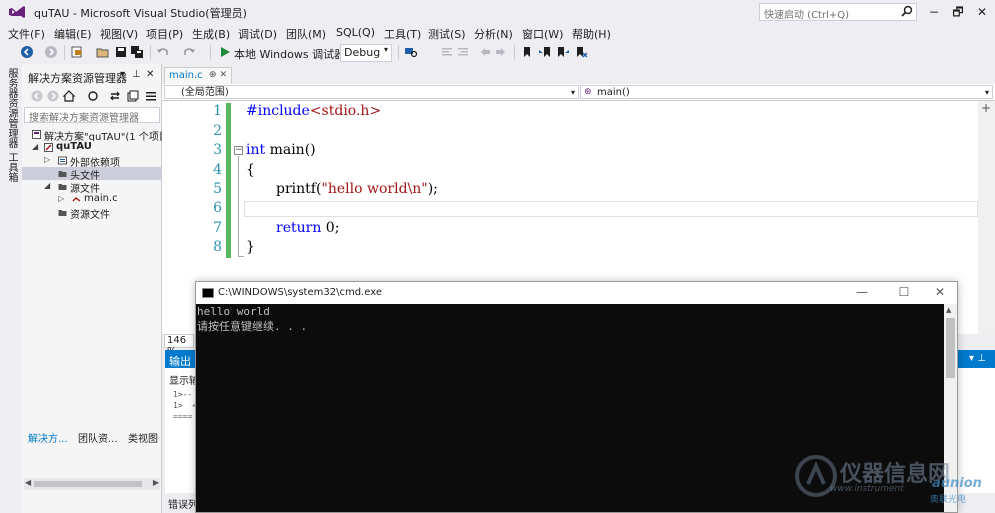 The height and width of the screenshot is (513, 995). Describe the element at coordinates (563, 52) in the screenshot. I see `next-bookmark-icon` at that location.